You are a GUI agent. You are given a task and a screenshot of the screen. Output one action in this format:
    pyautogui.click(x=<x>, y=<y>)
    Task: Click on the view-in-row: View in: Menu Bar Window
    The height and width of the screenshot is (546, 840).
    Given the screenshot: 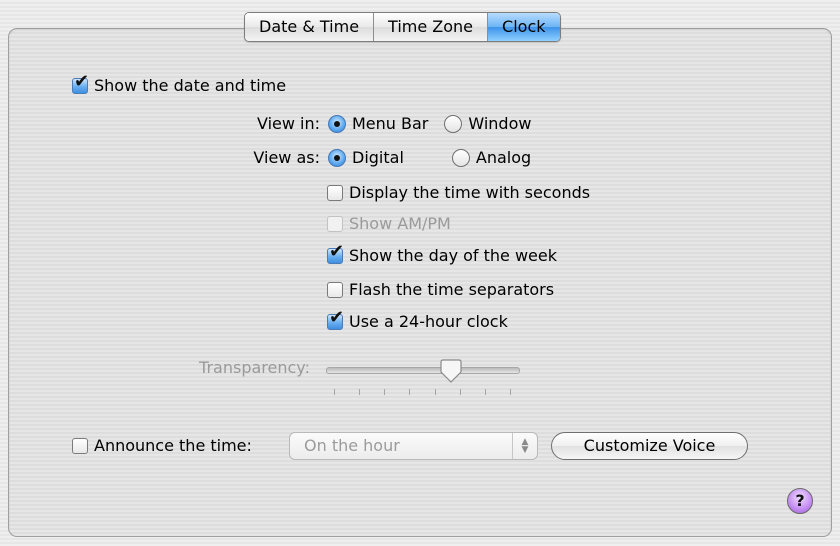 What is the action you would take?
    pyautogui.click(x=386, y=123)
    